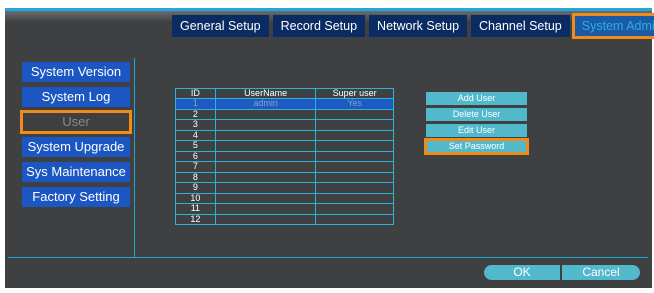  I want to click on delete-user-button: Delete User, so click(476, 114).